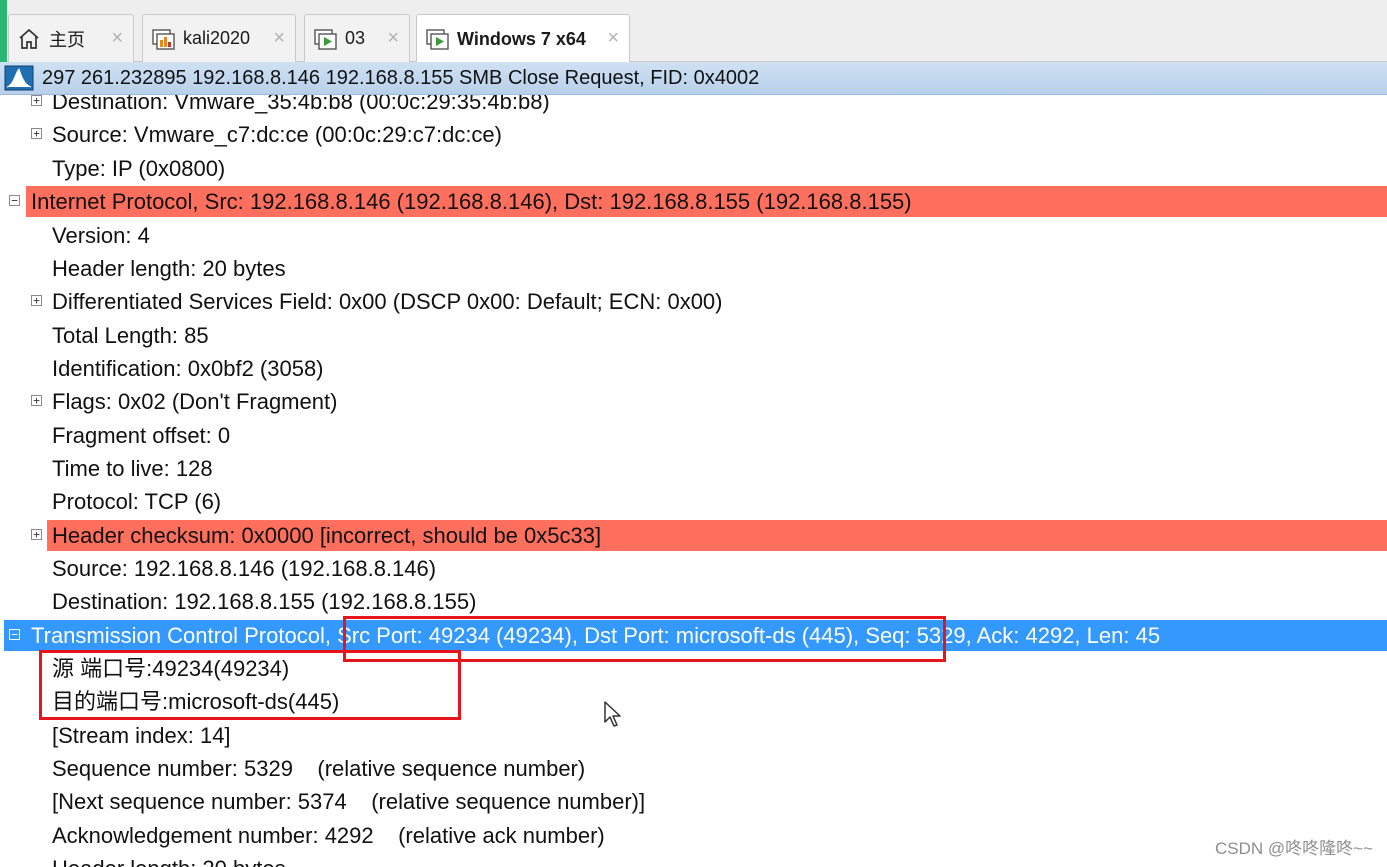  I want to click on tab-kali2020: kali2020 ×, so click(219, 38).